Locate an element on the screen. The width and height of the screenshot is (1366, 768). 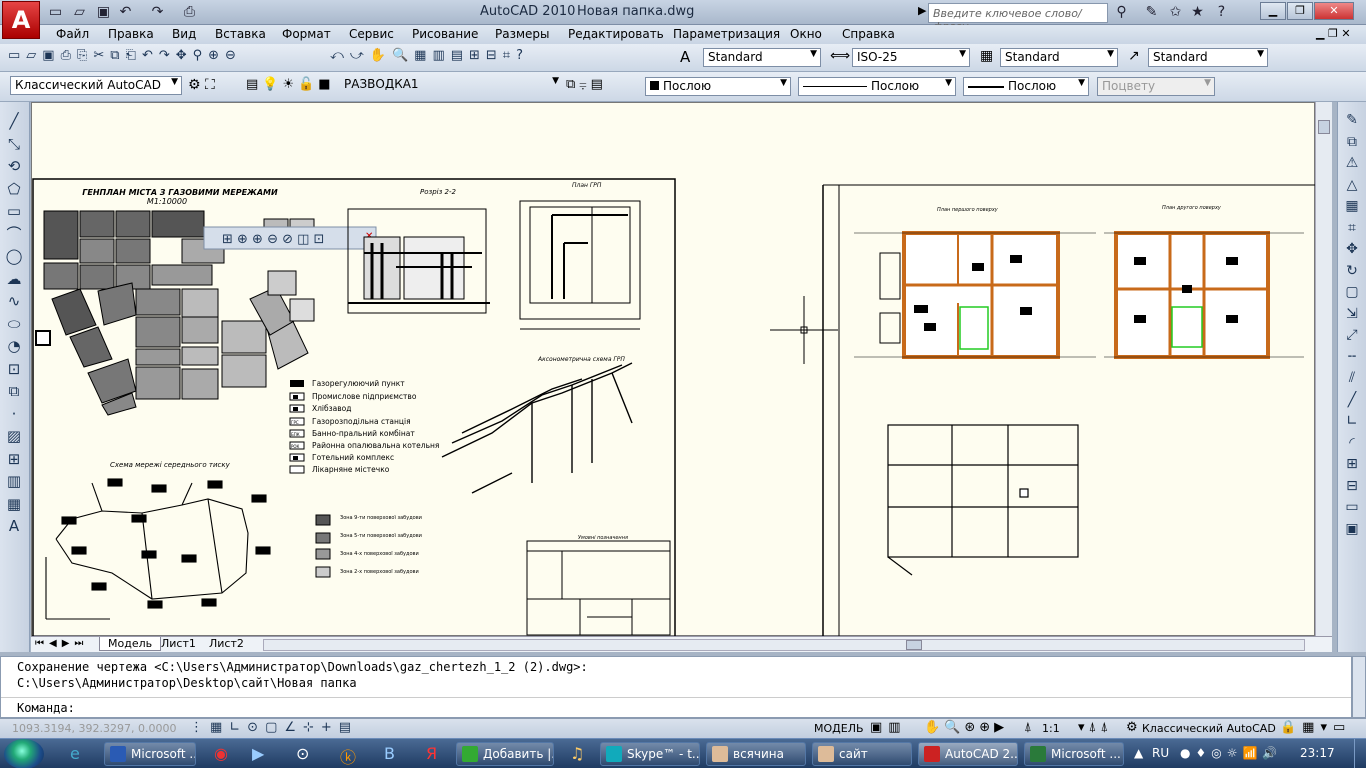
tab-layout2: Лист2 is located at coordinates (226, 643).